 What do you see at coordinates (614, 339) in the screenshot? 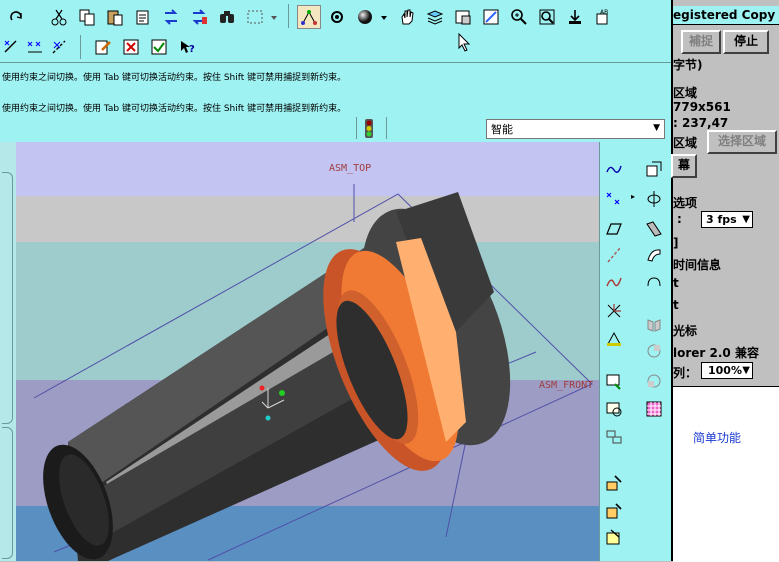
I see `analysis-tool-icon` at bounding box center [614, 339].